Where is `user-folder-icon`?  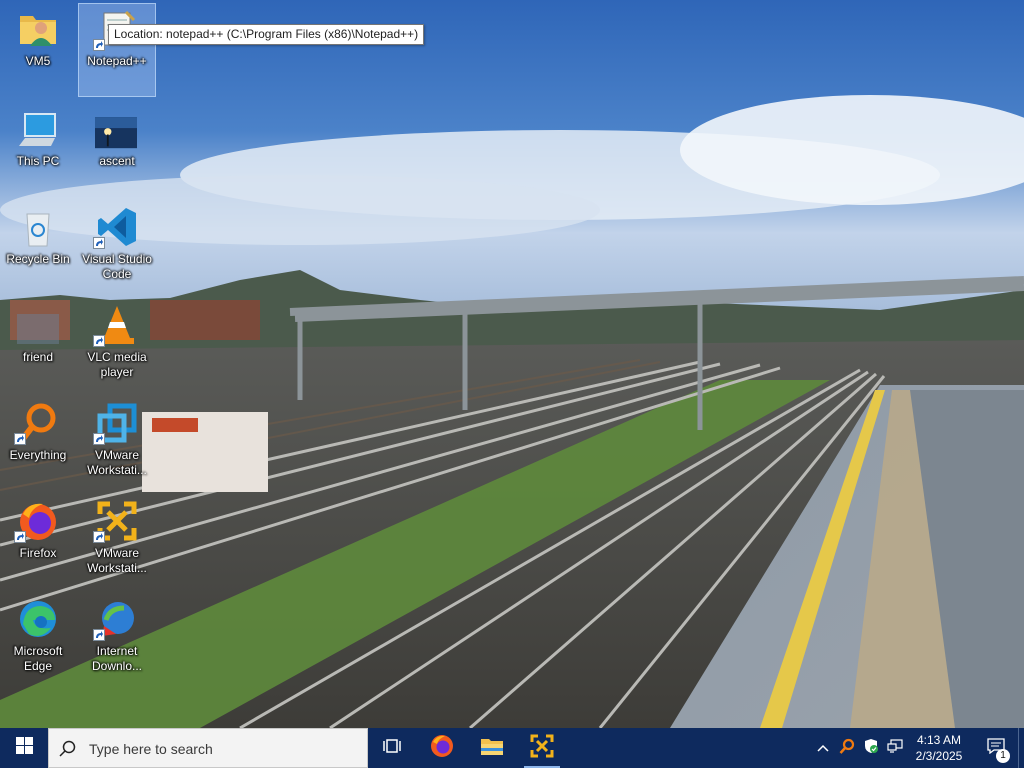
user-folder-icon is located at coordinates (38, 29).